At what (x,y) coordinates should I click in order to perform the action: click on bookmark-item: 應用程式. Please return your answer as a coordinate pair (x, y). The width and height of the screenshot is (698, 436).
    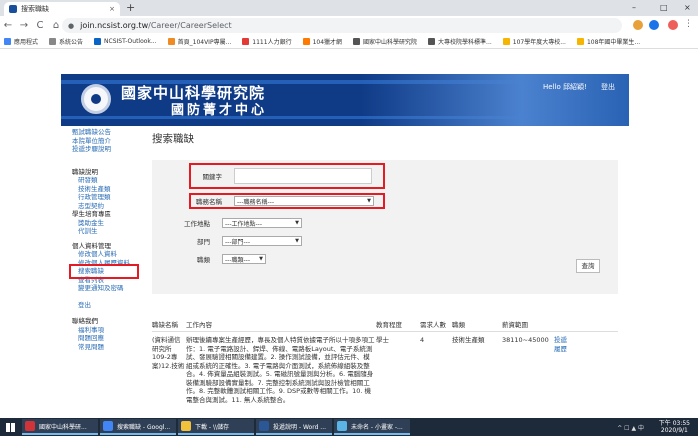
    Looking at the image, I should click on (21, 41).